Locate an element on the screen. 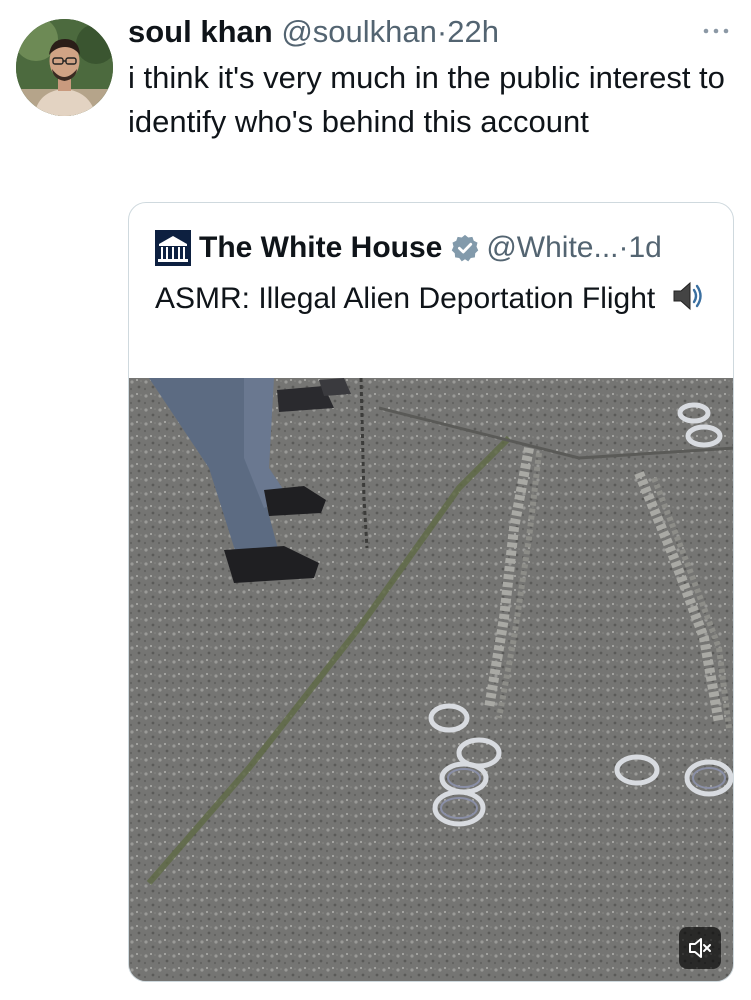 The height and width of the screenshot is (1000, 751). white-house-logo-icon is located at coordinates (173, 248).